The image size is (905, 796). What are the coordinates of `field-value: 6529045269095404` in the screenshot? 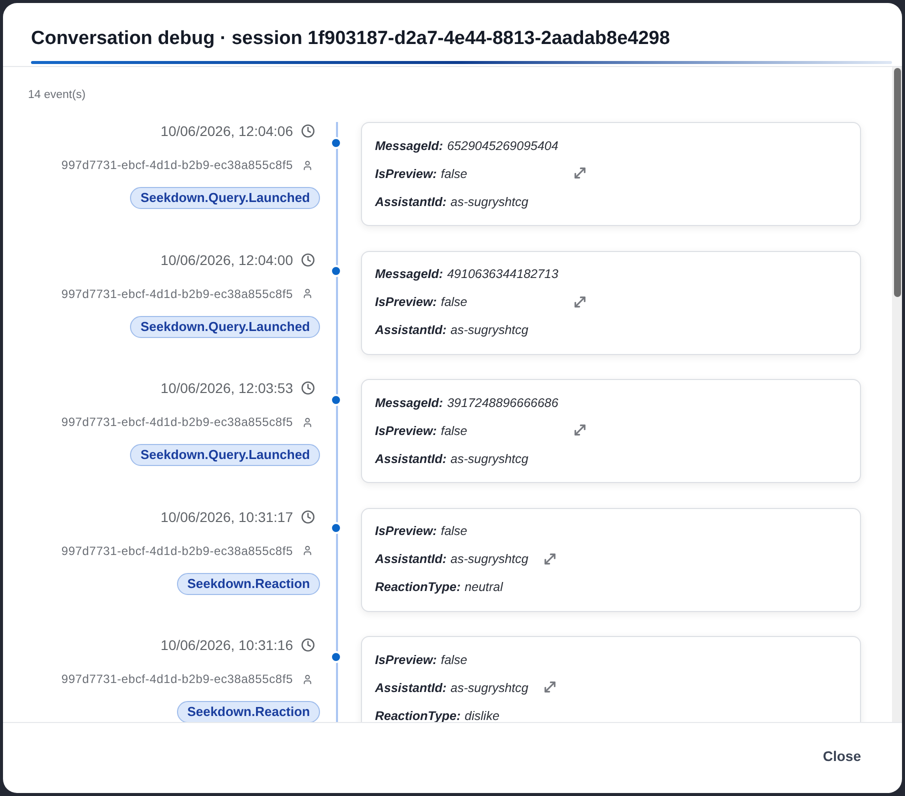 It's located at (502, 146).